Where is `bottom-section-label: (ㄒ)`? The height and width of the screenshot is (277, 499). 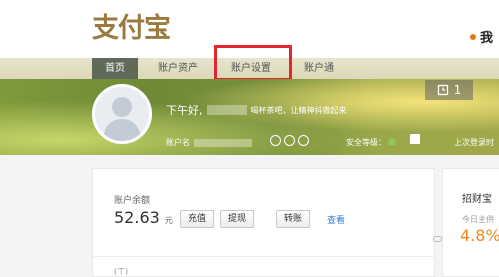 bottom-section-label: (ㄒ) is located at coordinates (121, 271).